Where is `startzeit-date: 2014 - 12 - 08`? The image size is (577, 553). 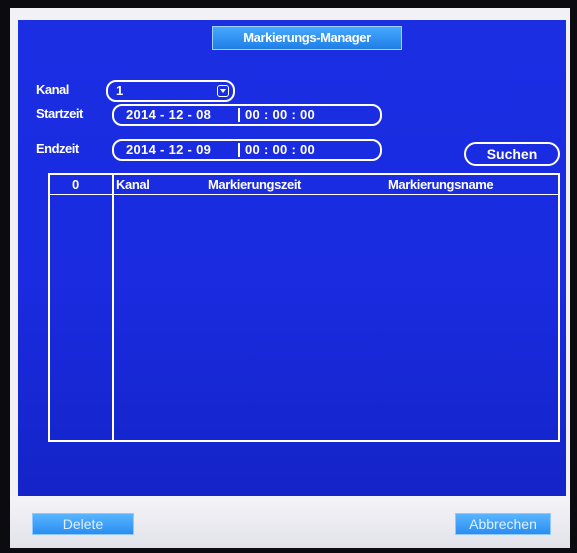 startzeit-date: 2014 - 12 - 08 is located at coordinates (168, 115).